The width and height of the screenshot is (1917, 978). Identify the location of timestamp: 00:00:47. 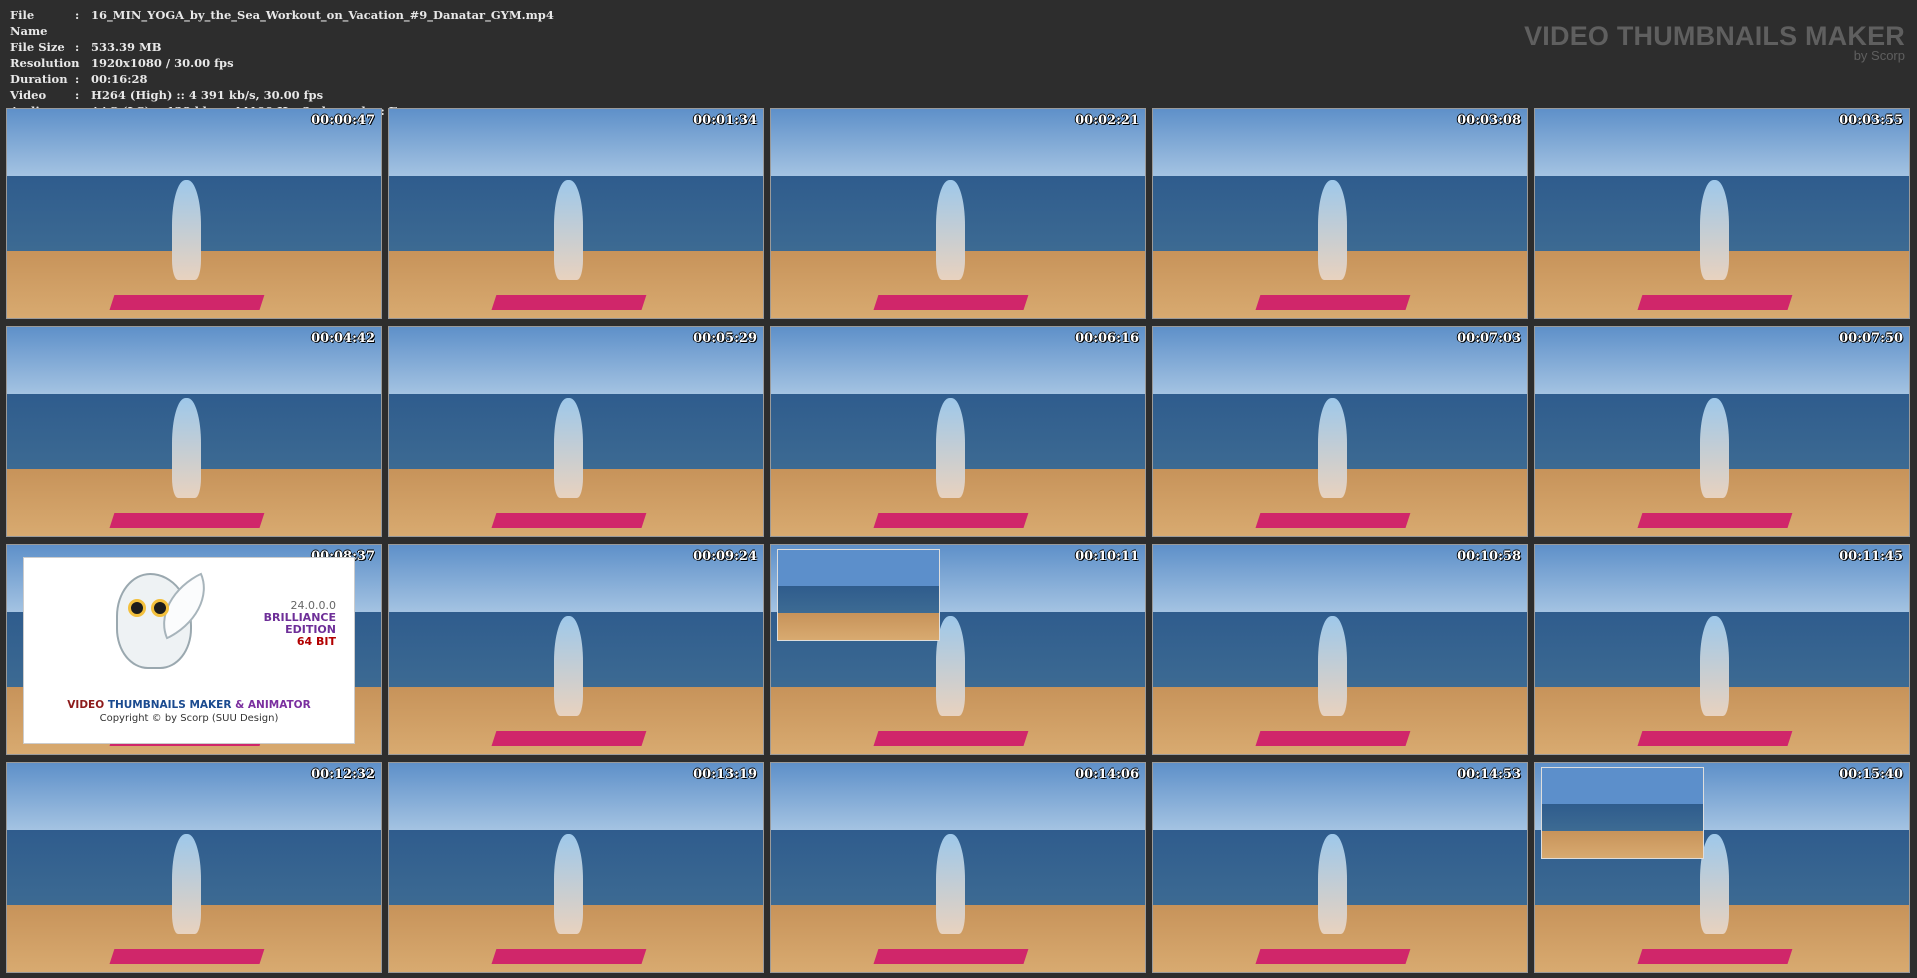
(343, 120).